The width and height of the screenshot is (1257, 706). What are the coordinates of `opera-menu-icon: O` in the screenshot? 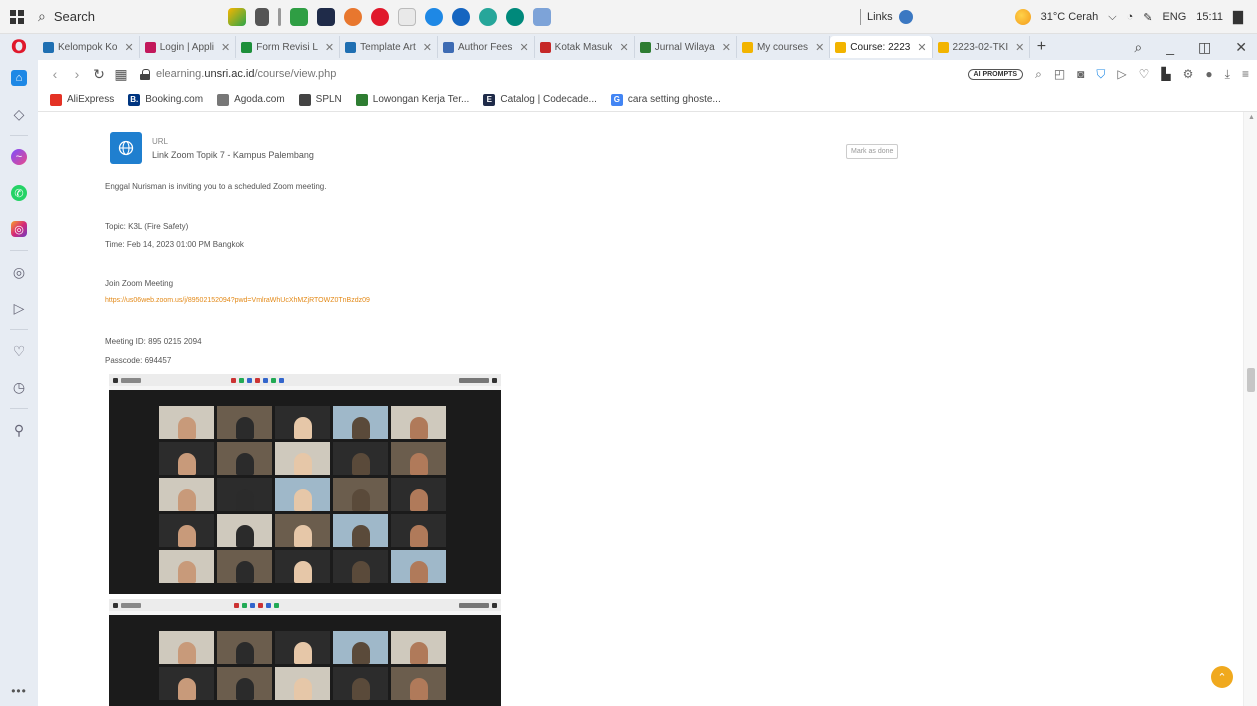 It's located at (19, 47).